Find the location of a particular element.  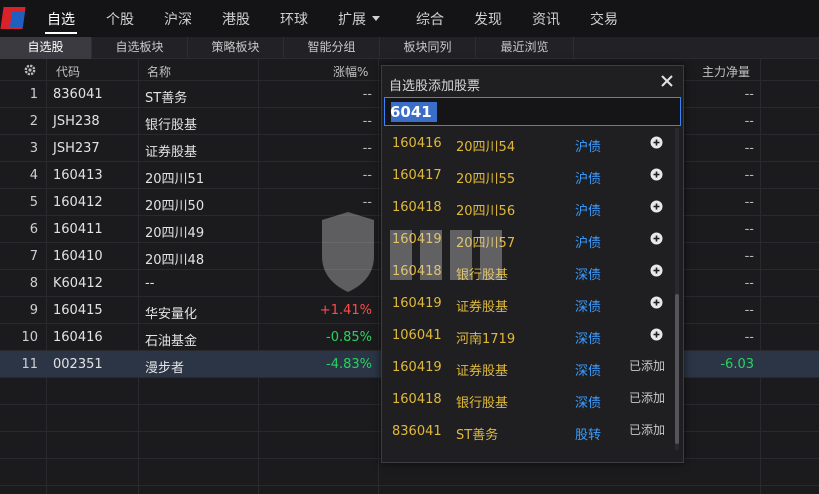

row-code: 160410 is located at coordinates (78, 256).